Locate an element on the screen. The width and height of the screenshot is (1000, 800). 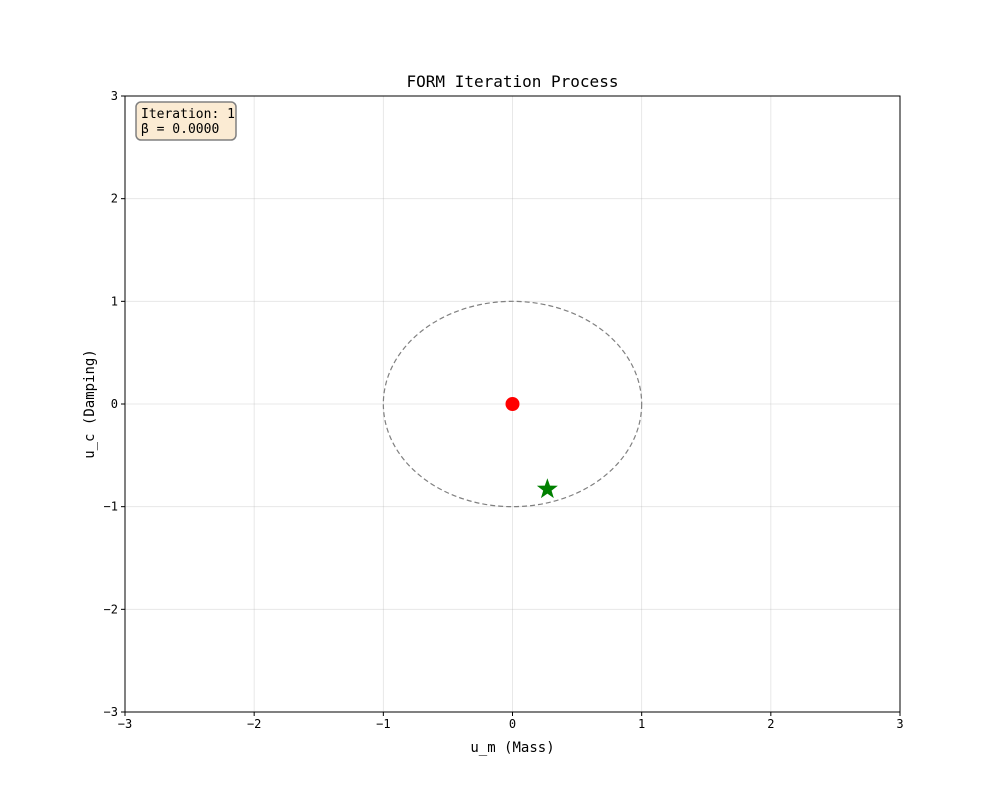
y-tick-label: 1 is located at coordinates (114, 301).